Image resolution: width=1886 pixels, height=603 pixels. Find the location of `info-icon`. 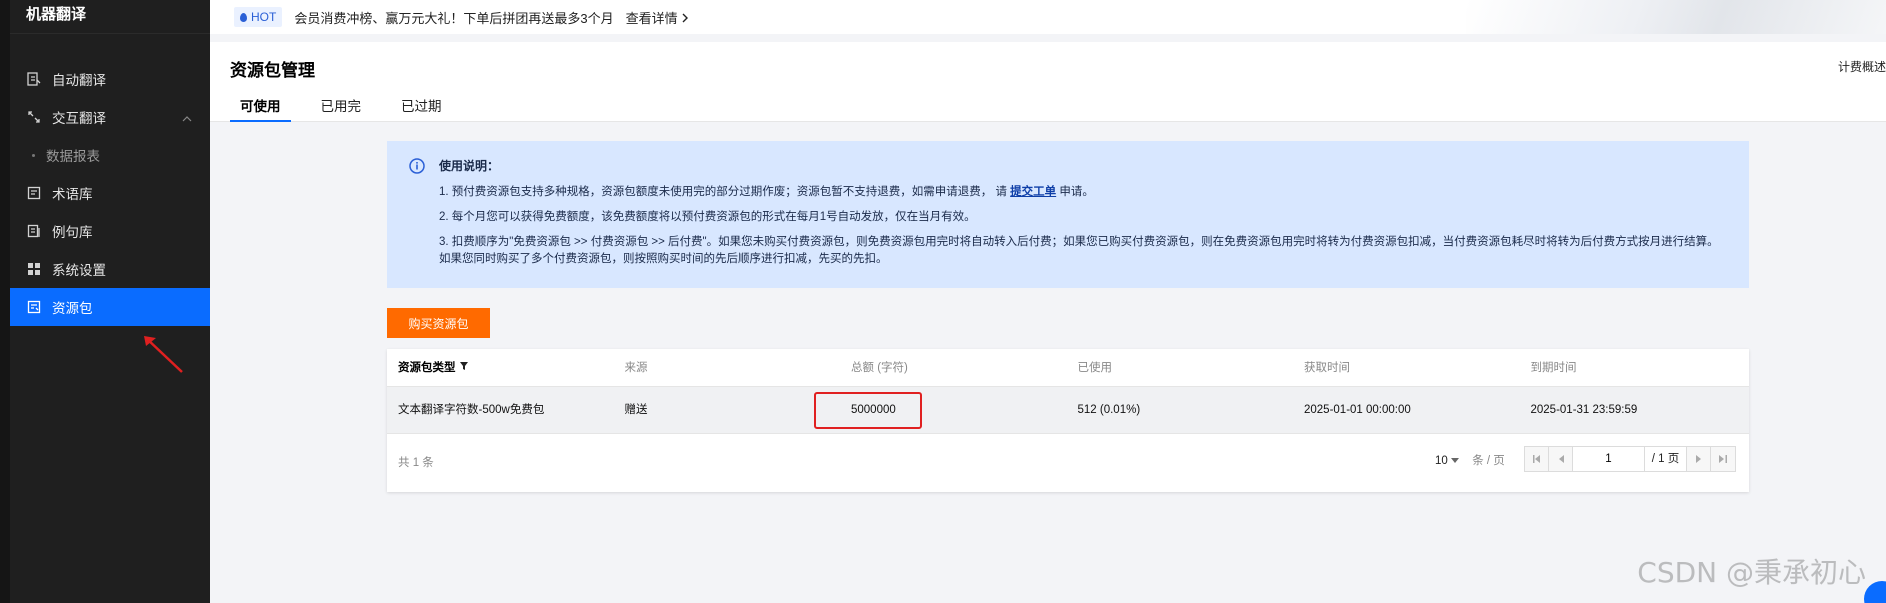

info-icon is located at coordinates (417, 166).